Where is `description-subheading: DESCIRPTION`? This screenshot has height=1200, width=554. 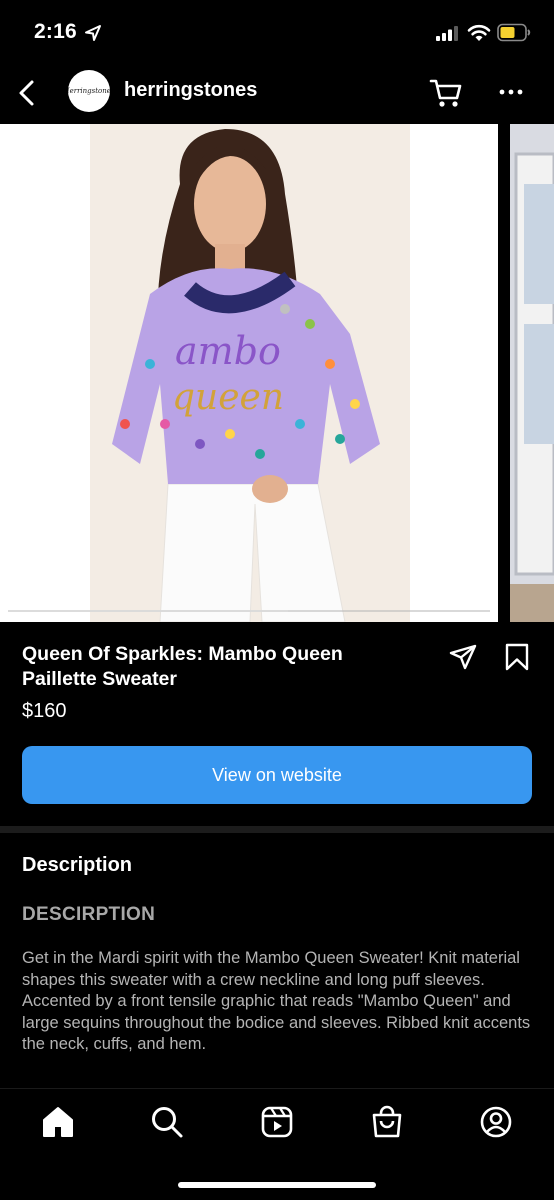
description-subheading: DESCIRPTION is located at coordinates (89, 914).